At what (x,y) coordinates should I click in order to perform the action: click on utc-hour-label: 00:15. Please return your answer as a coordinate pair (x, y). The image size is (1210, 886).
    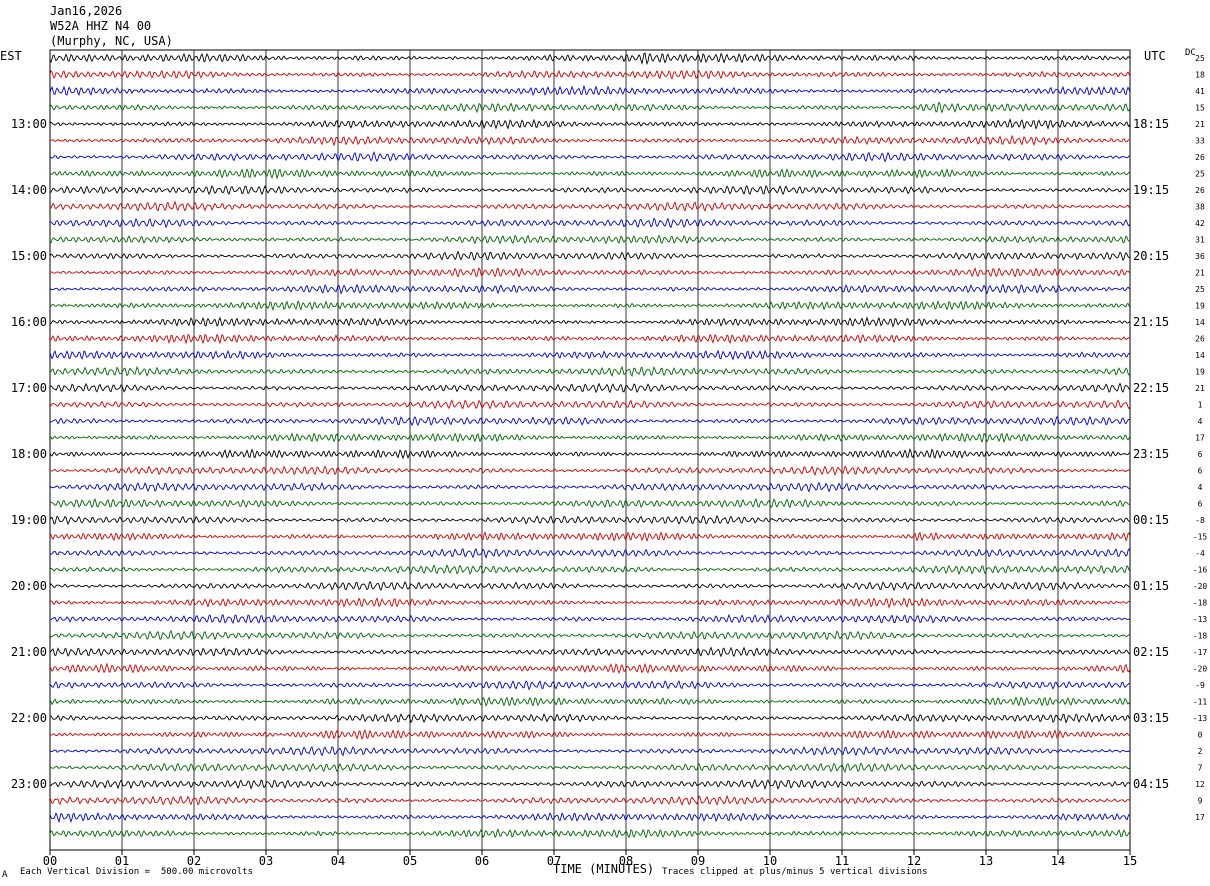
    Looking at the image, I should click on (1151, 520).